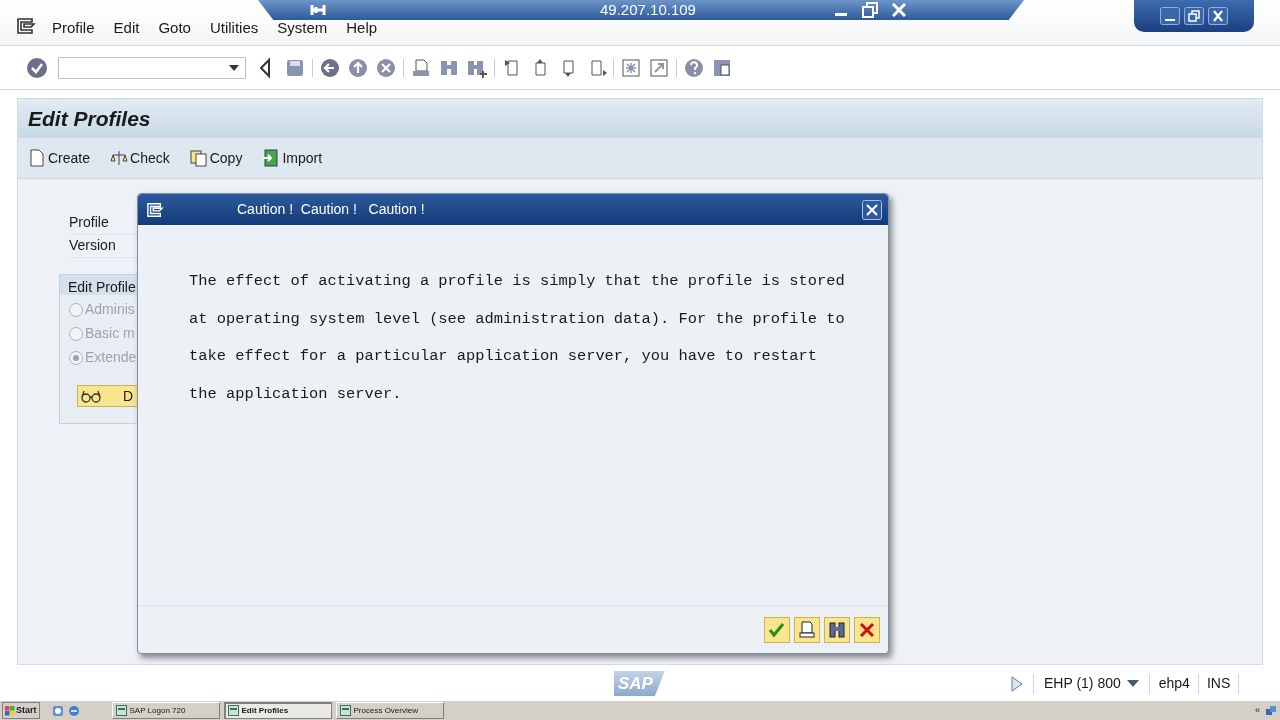 This screenshot has height=720, width=1280. What do you see at coordinates (37, 67) in the screenshot?
I see `check-icon` at bounding box center [37, 67].